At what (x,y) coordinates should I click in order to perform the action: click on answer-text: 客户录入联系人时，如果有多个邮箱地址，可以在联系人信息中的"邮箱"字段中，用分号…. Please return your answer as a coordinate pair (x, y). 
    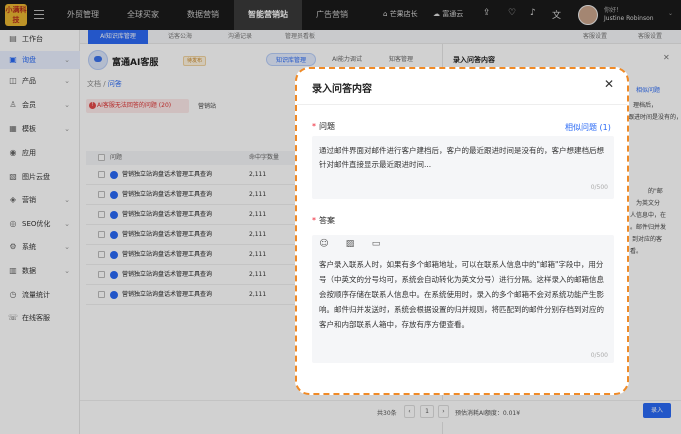
    Looking at the image, I should click on (461, 294).